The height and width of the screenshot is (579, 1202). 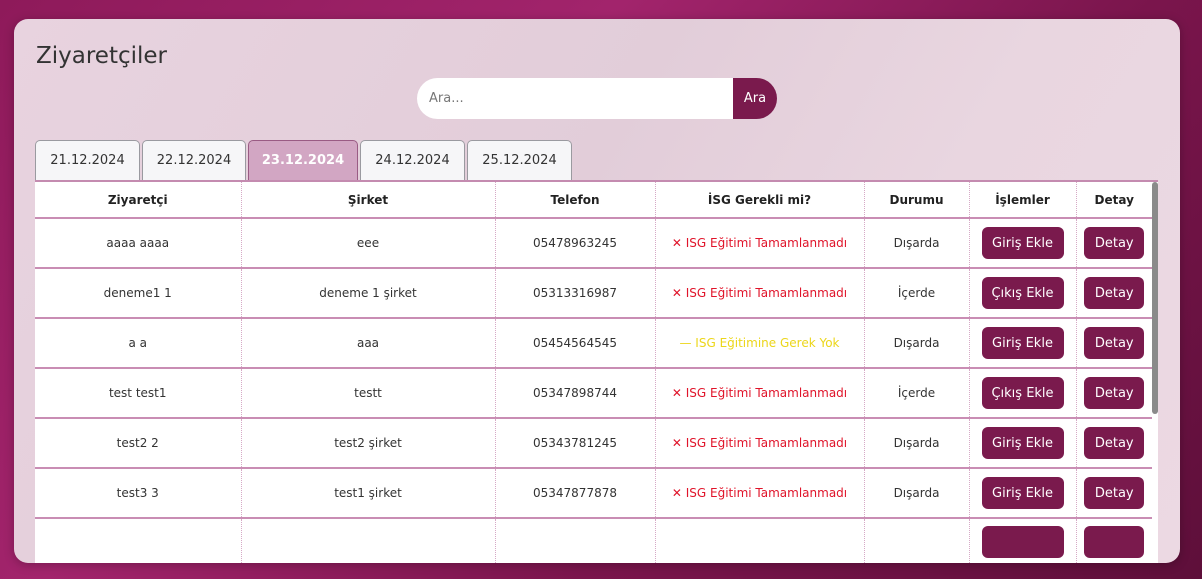 I want to click on search-input, so click(x=575, y=98).